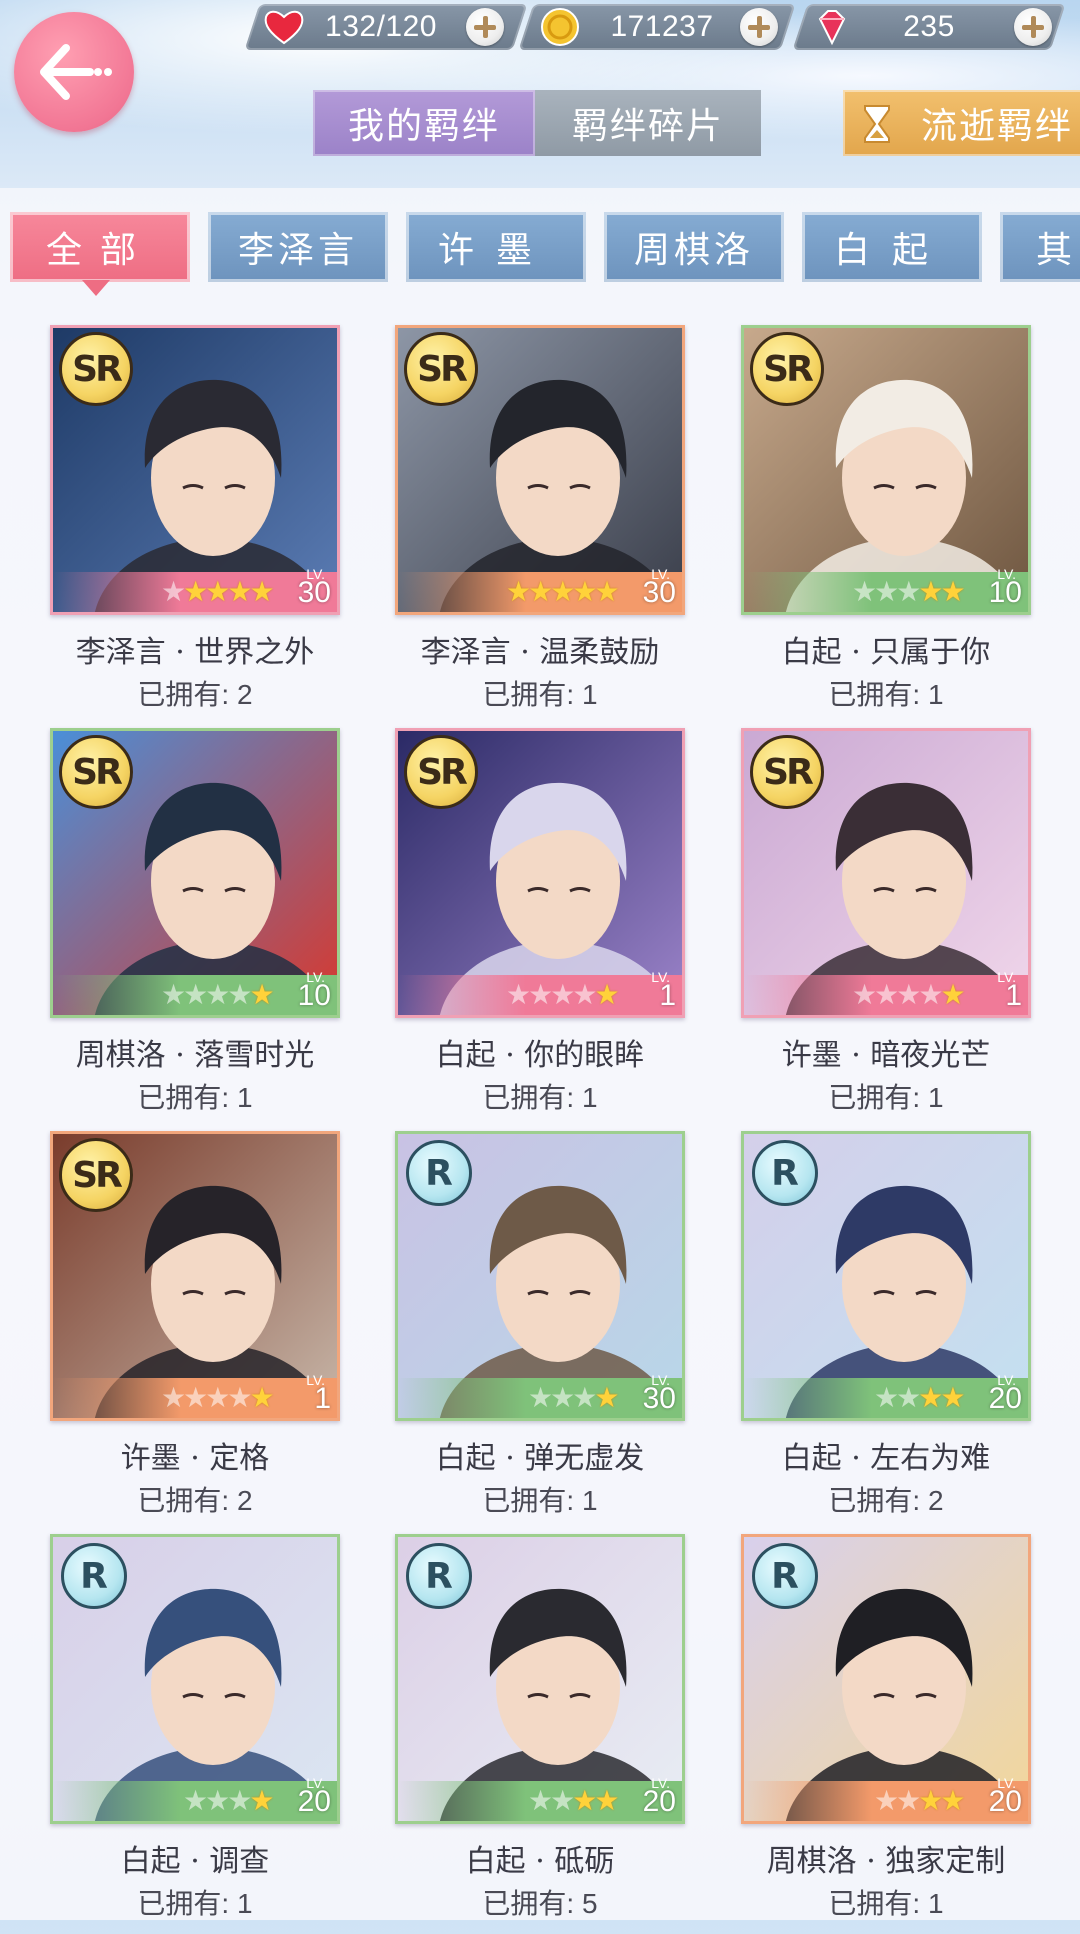 This screenshot has height=1934, width=1080. Describe the element at coordinates (195, 525) in the screenshot. I see `bond-card: SR ★★★★★ LV. 30 李泽言 · 世界之外 已拥有: 2` at that location.